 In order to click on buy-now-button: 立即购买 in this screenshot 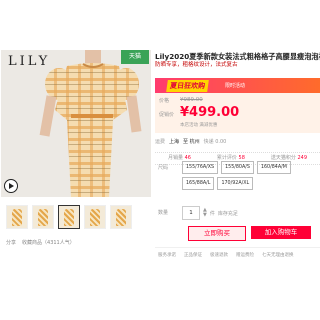, I will do `click(217, 233)`.